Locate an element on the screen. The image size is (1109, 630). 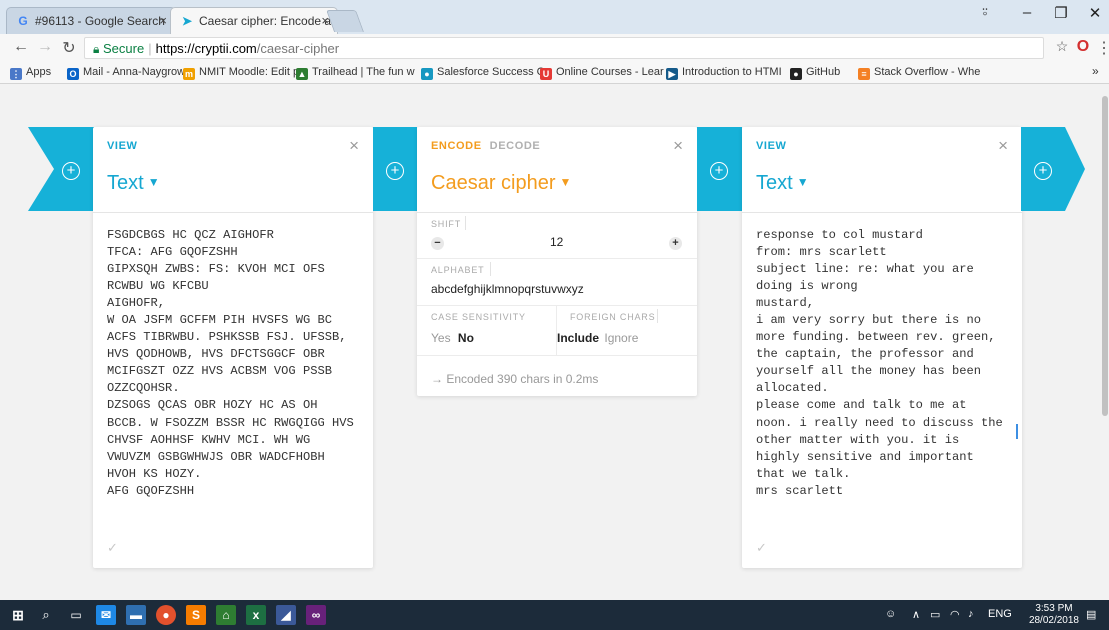
excel-icon: x is located at coordinates (256, 615).